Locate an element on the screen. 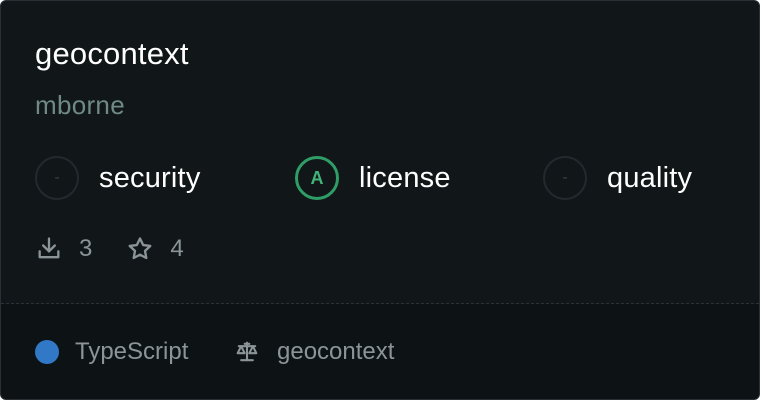 The image size is (760, 400). metric-license-label: license is located at coordinates (405, 178).